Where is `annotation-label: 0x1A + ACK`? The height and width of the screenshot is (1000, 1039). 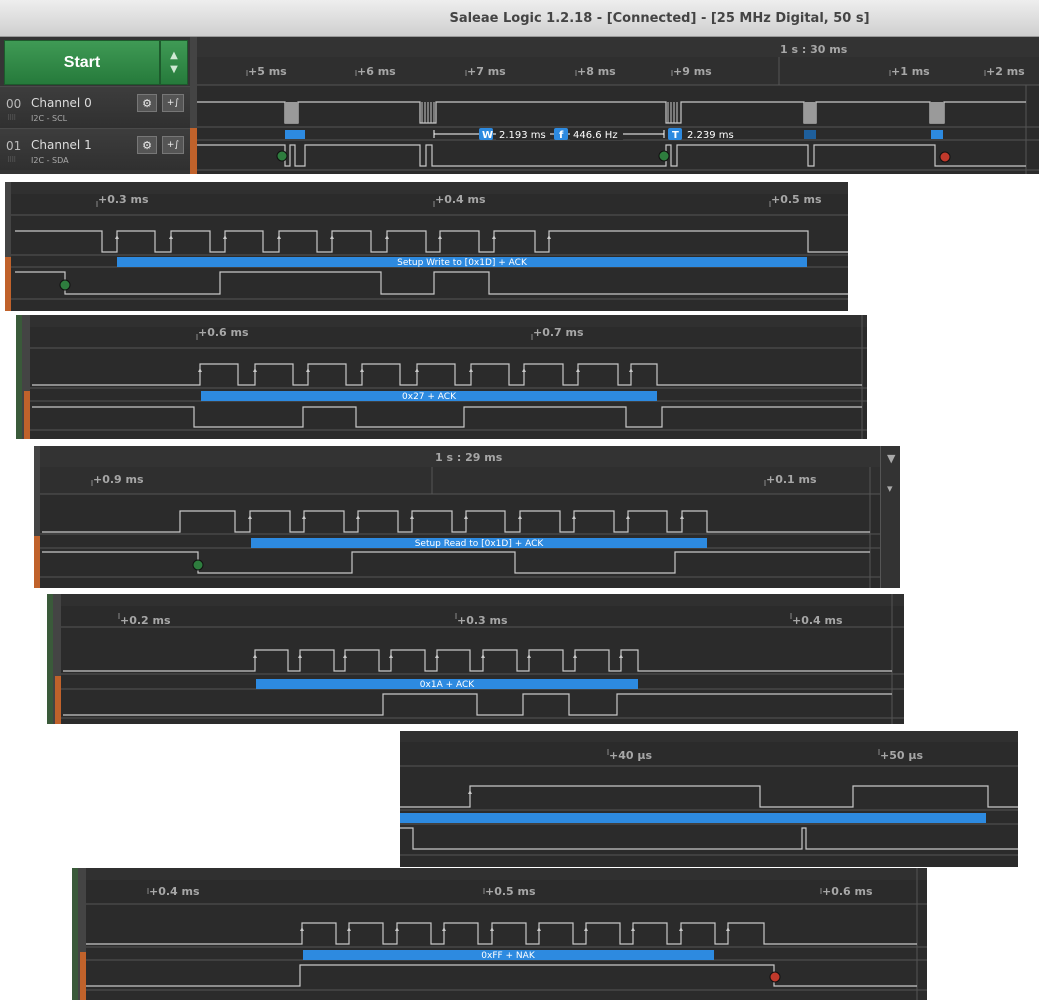 annotation-label: 0x1A + ACK is located at coordinates (447, 685).